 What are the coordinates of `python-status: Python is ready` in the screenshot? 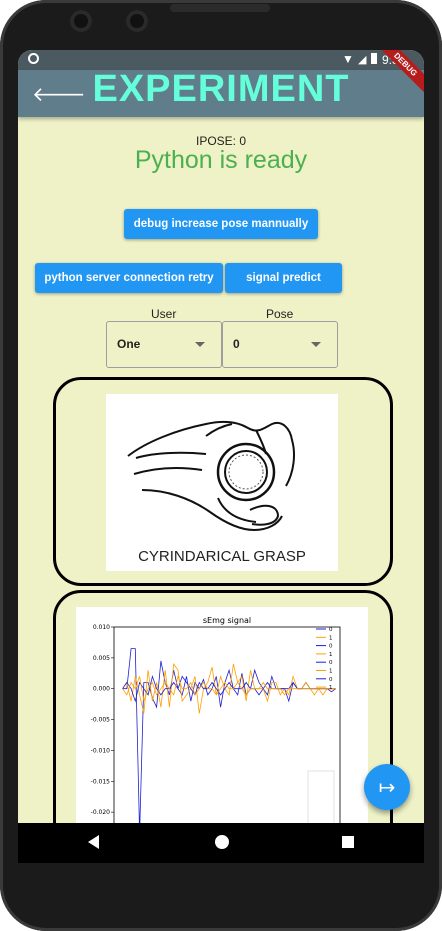 It's located at (221, 160).